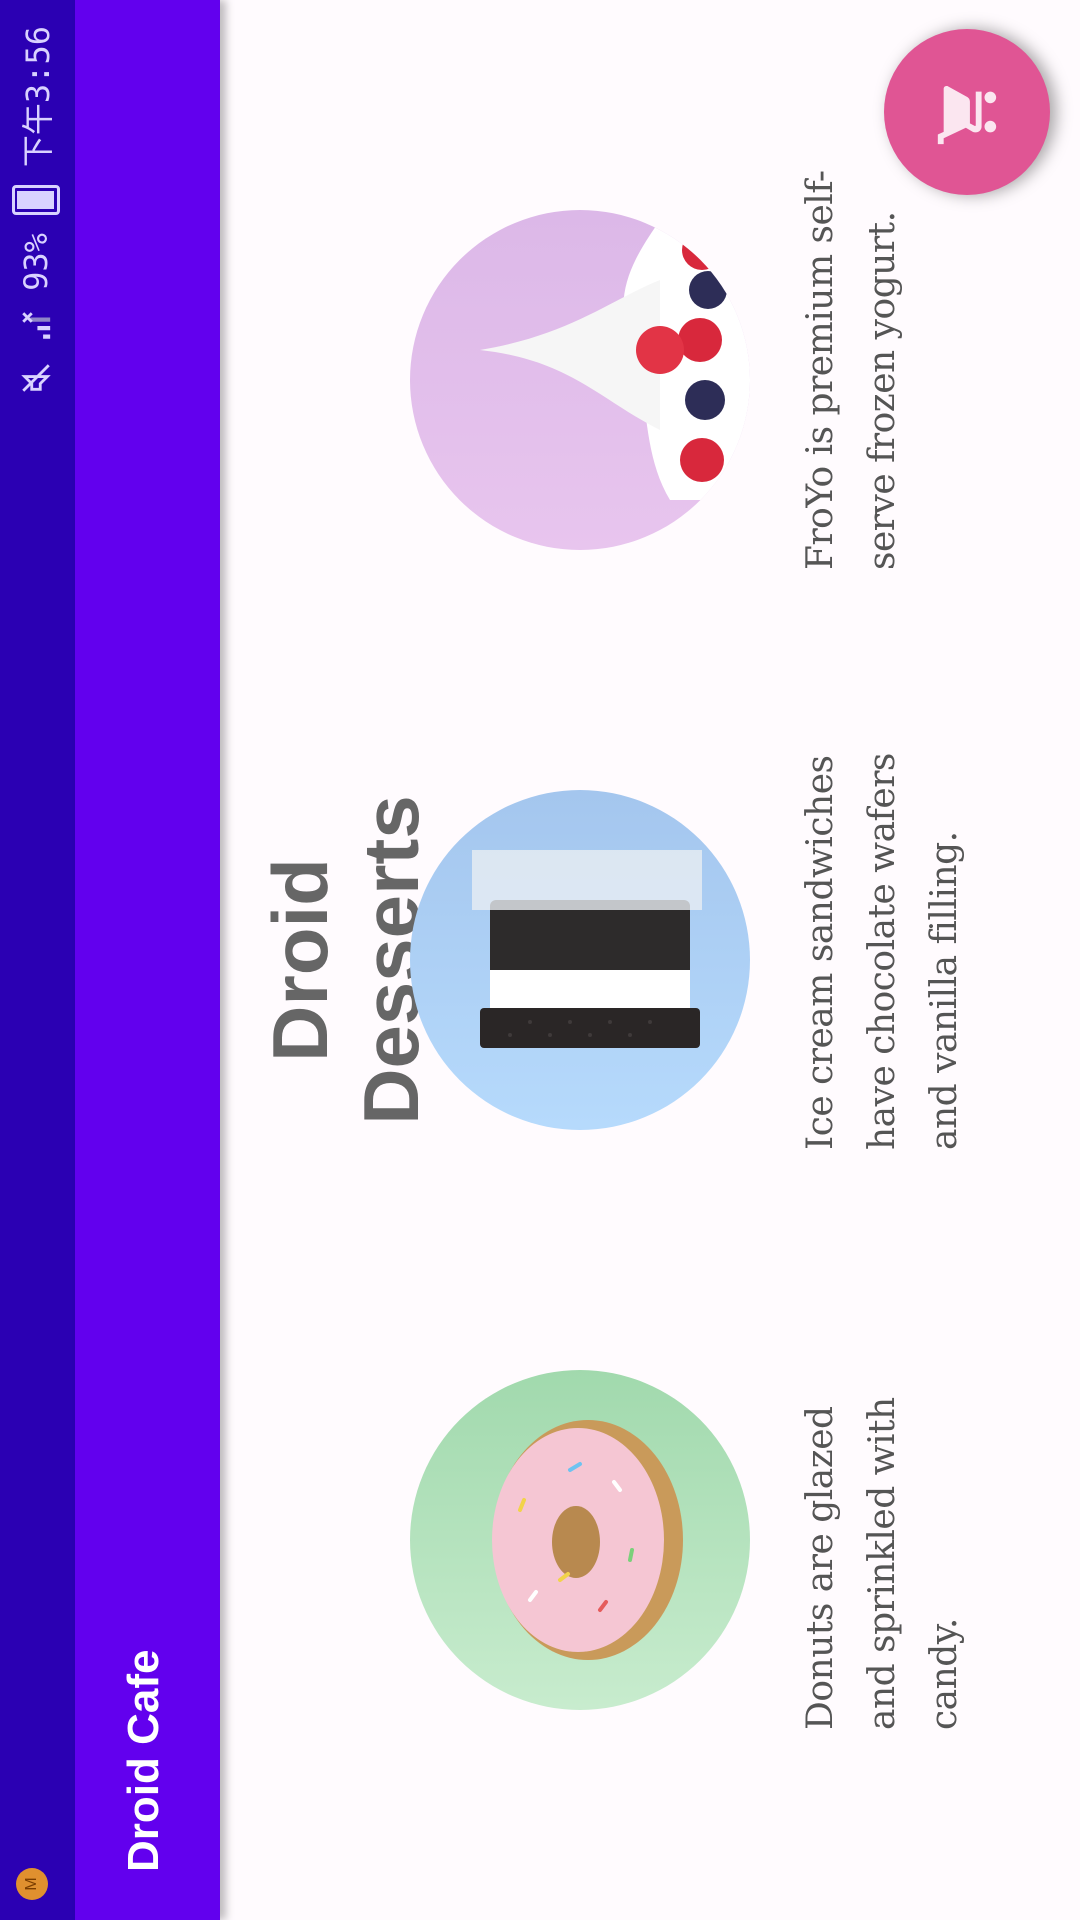 This screenshot has width=1080, height=1920. I want to click on battery-icon, so click(36, 200).